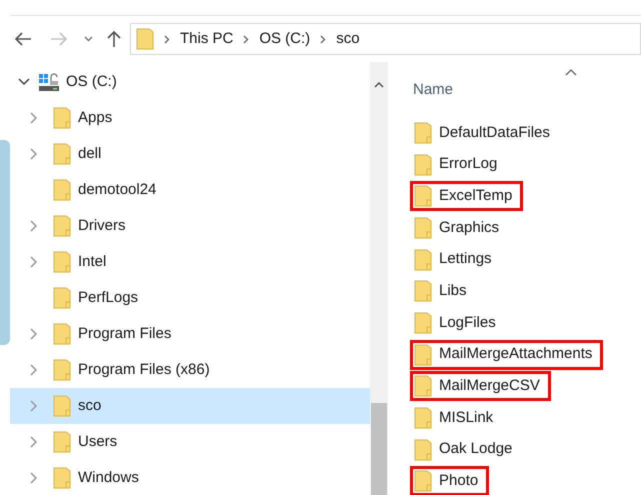 The image size is (641, 495). What do you see at coordinates (460, 227) in the screenshot?
I see `file-list-item: Graphics` at bounding box center [460, 227].